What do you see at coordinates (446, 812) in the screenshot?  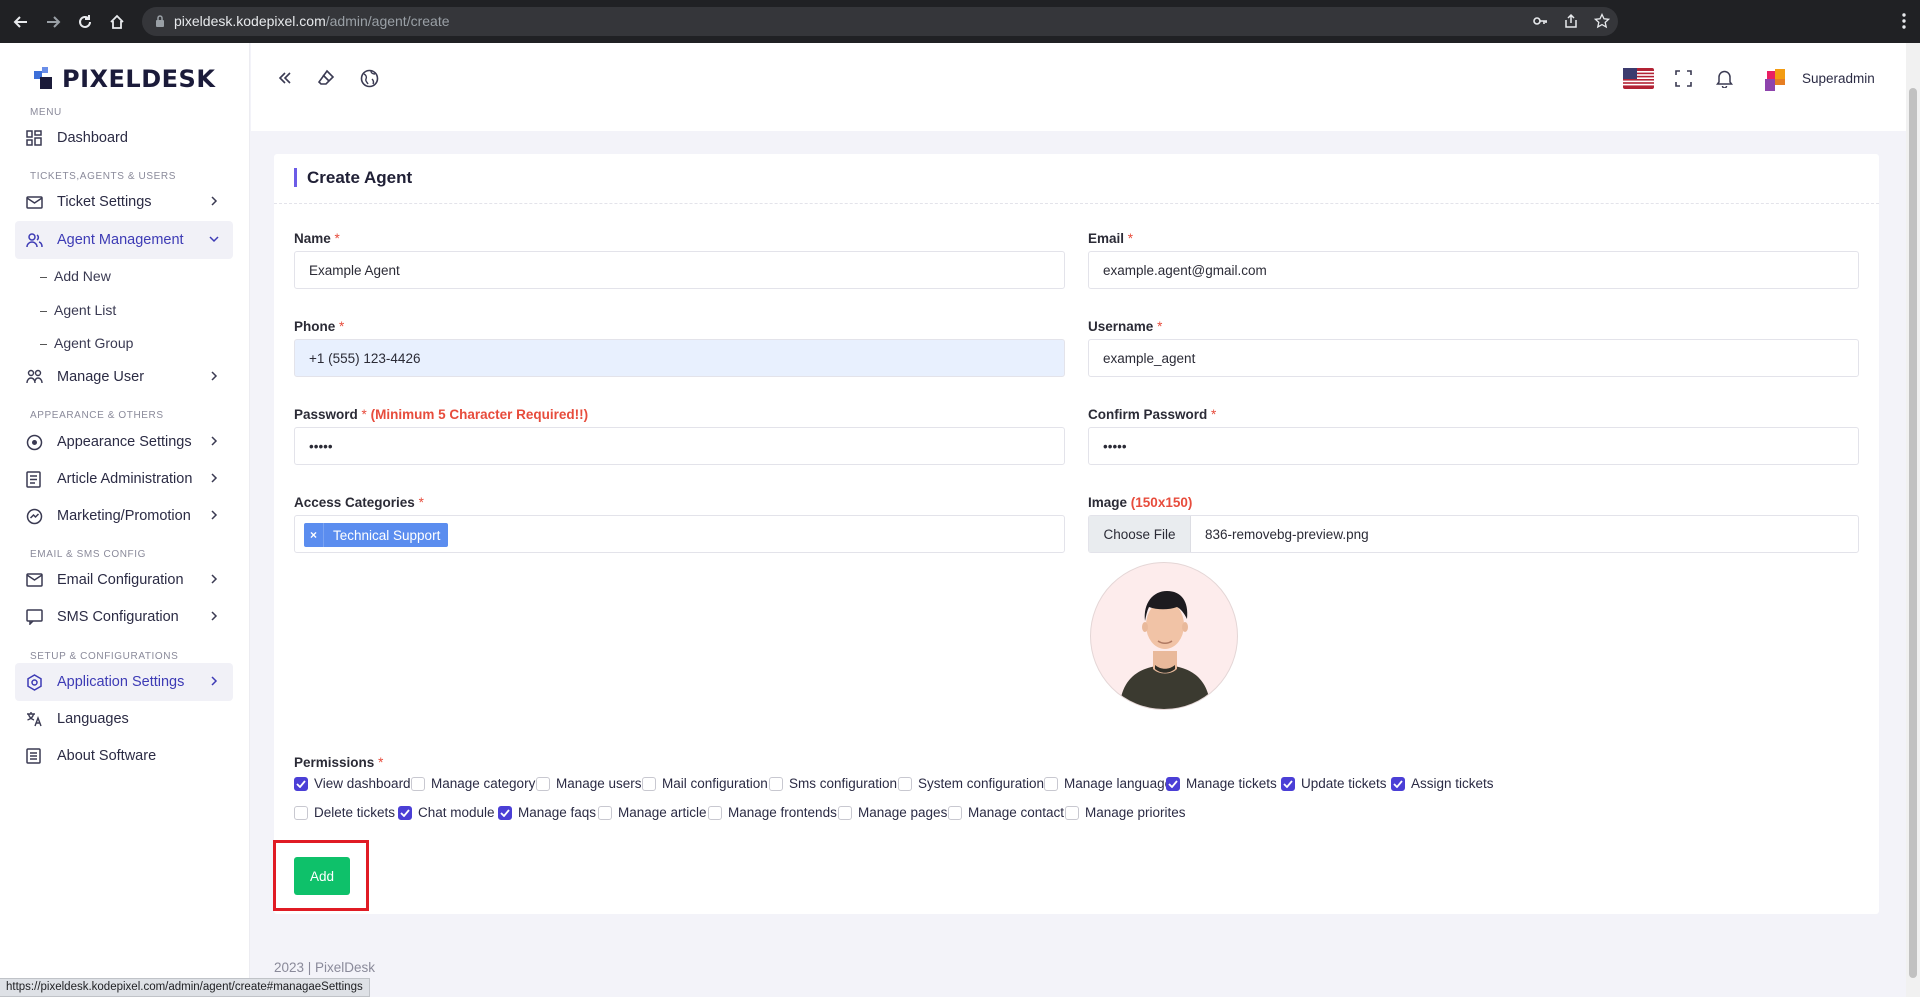 I see `permission-checkbox: Chat module` at bounding box center [446, 812].